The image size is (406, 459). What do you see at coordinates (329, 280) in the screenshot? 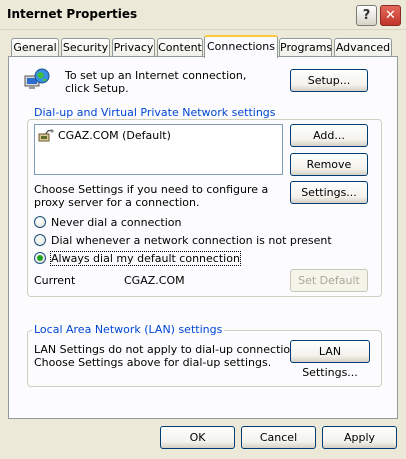
I see `set-default-button: Set Default` at bounding box center [329, 280].